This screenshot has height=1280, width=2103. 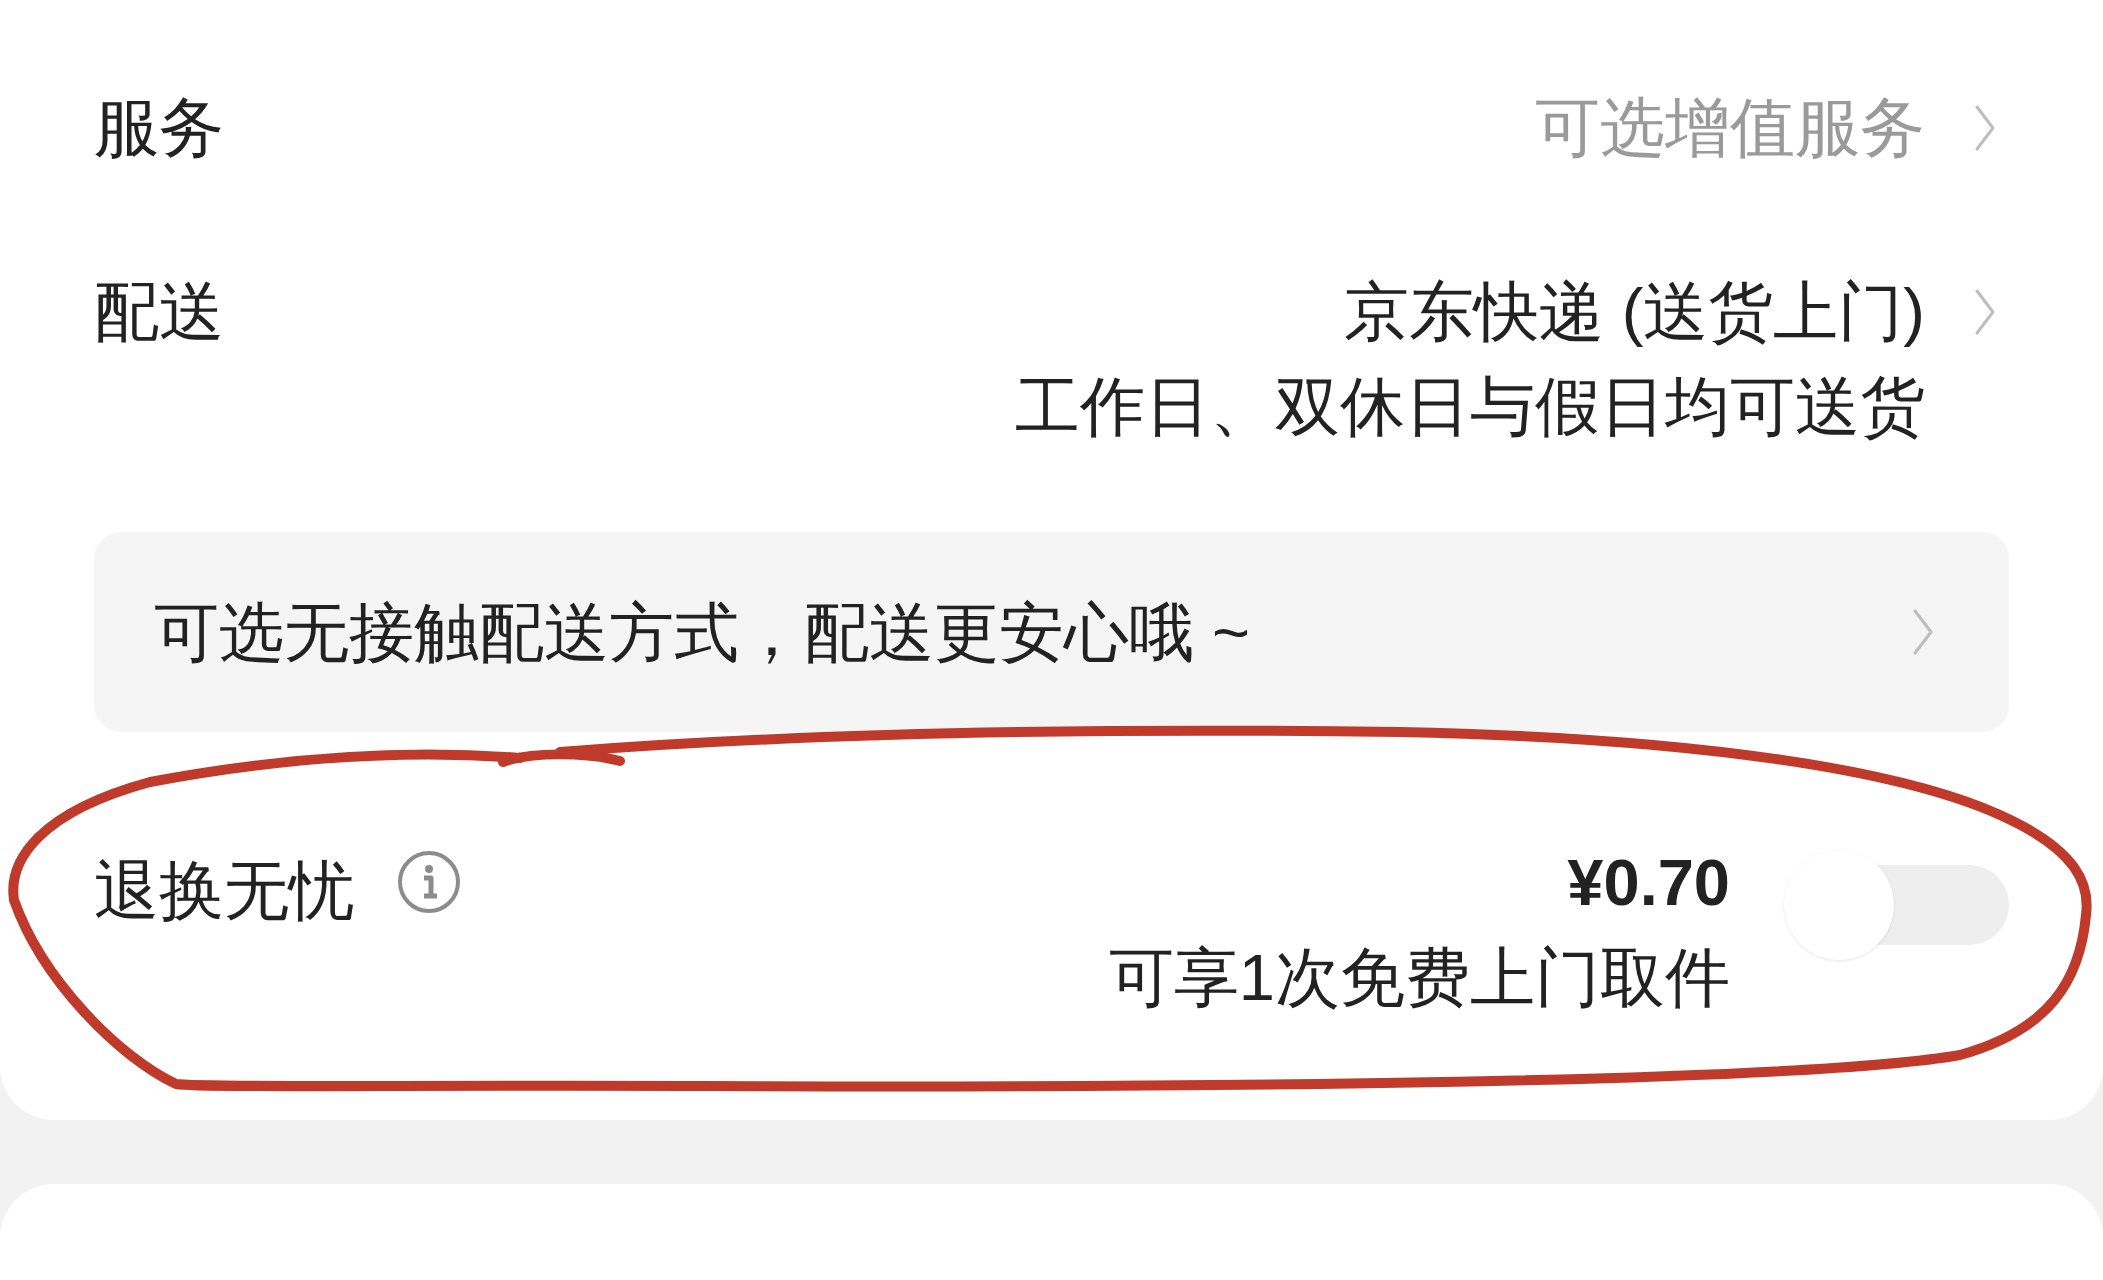 What do you see at coordinates (1419, 978) in the screenshot?
I see `pickup-note: 可享1次免费上门取件` at bounding box center [1419, 978].